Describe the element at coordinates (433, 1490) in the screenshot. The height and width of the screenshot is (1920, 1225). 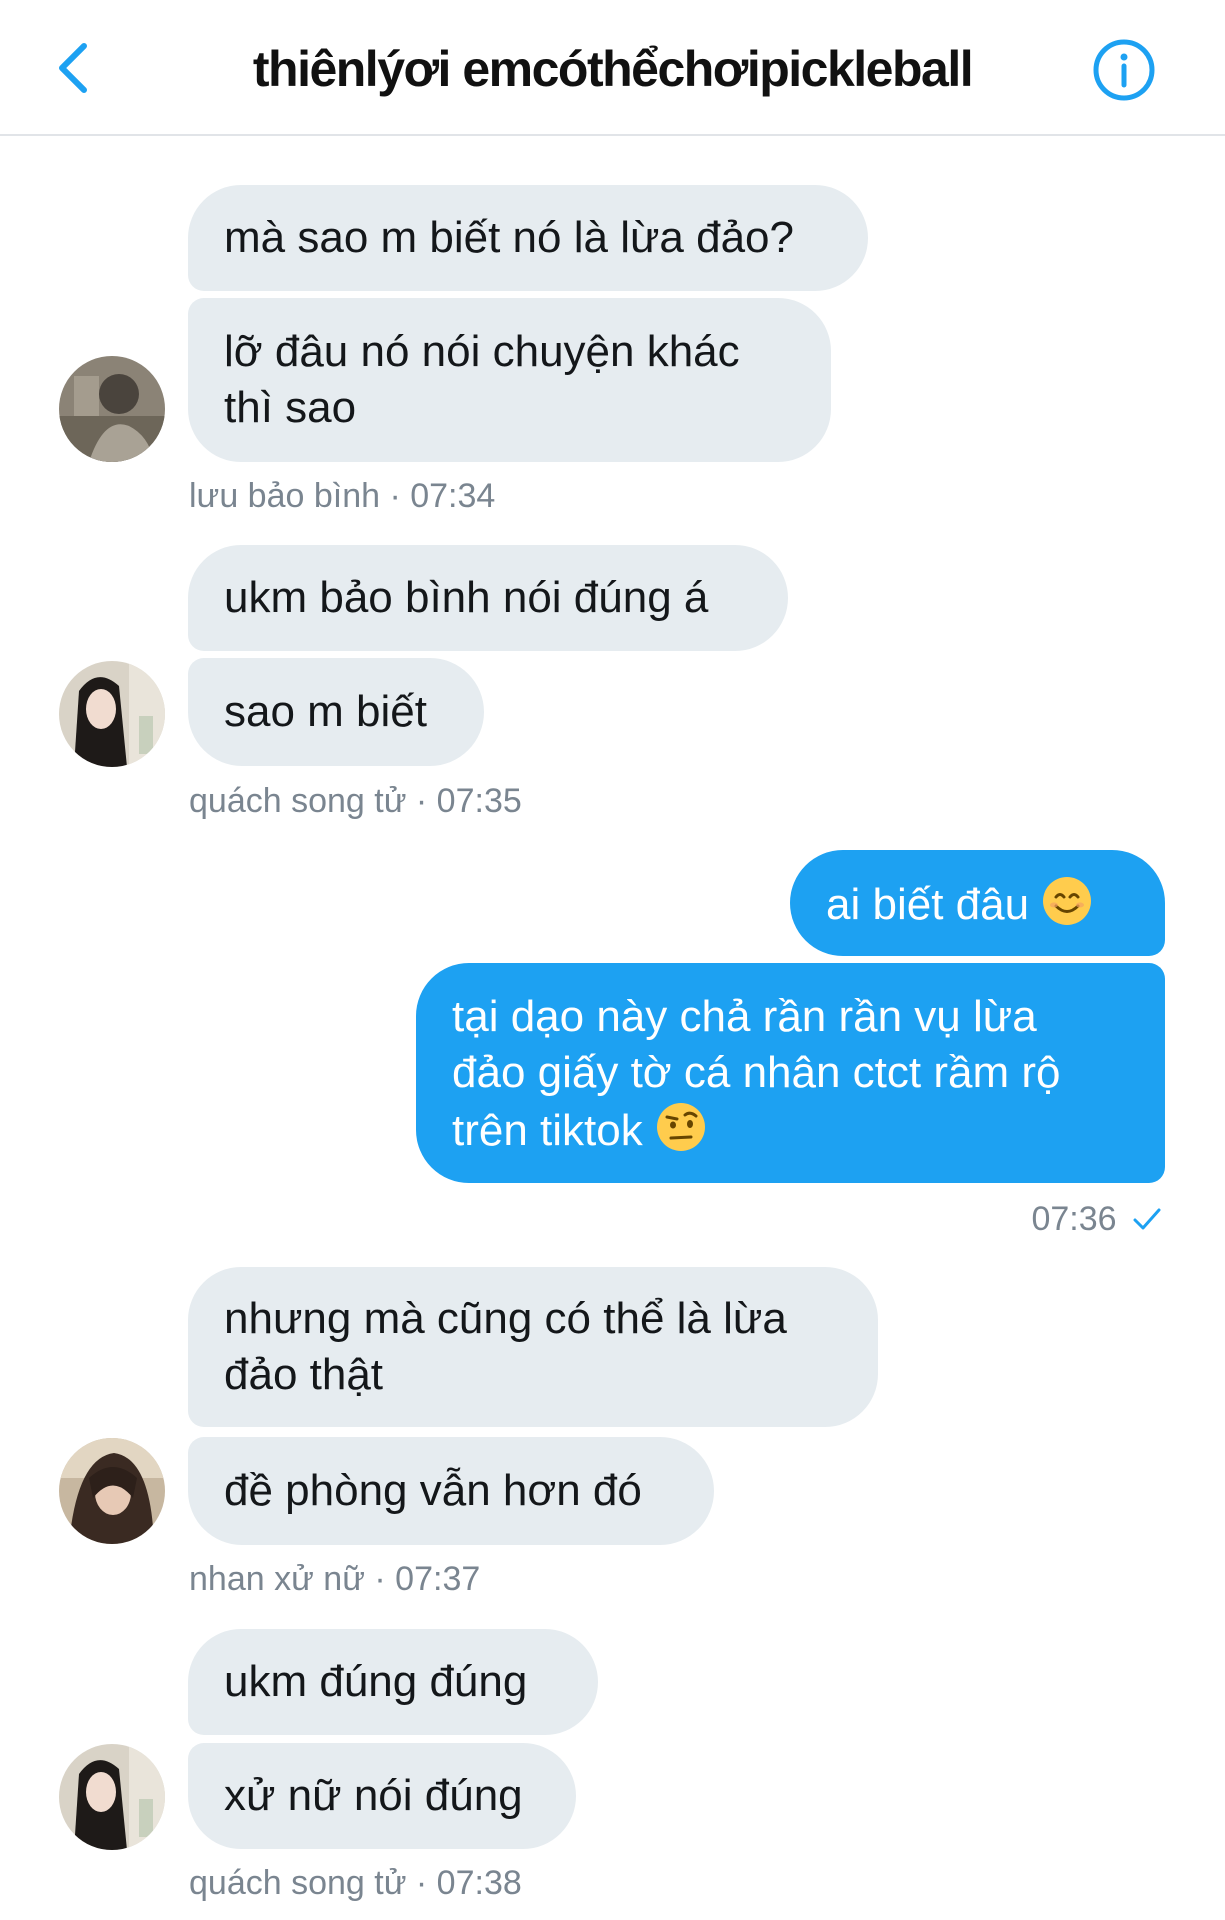
I see `message-text: đề phòng vẫn hơn đó` at that location.